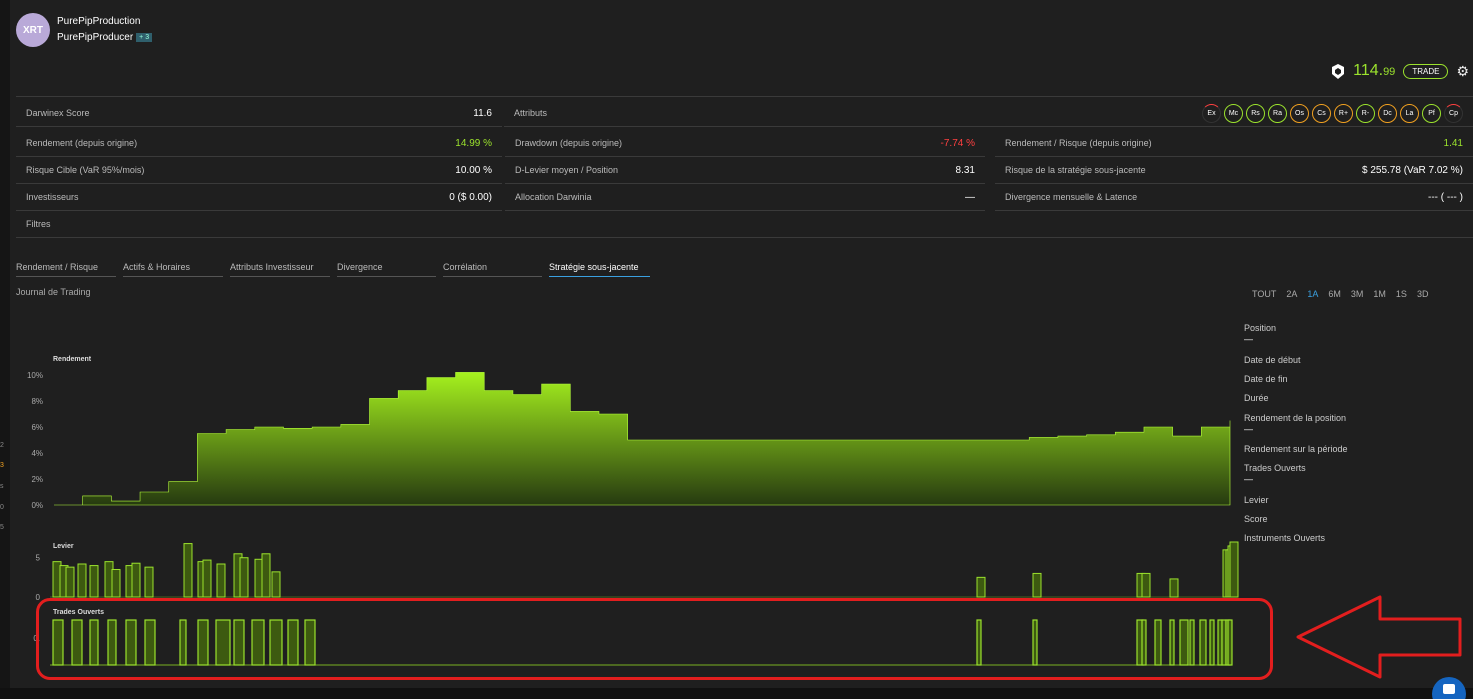 The width and height of the screenshot is (1473, 699). I want to click on leverage-y-tick: 5, so click(38, 558).